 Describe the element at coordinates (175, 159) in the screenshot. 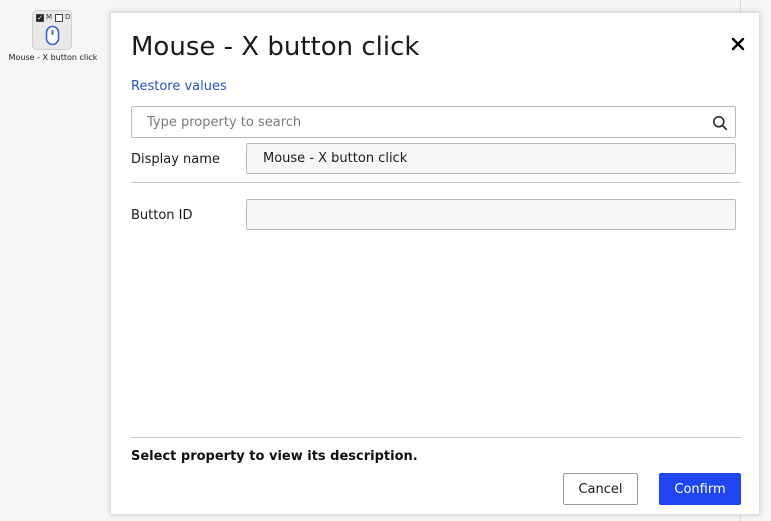

I see `display-name-label: Display name` at that location.